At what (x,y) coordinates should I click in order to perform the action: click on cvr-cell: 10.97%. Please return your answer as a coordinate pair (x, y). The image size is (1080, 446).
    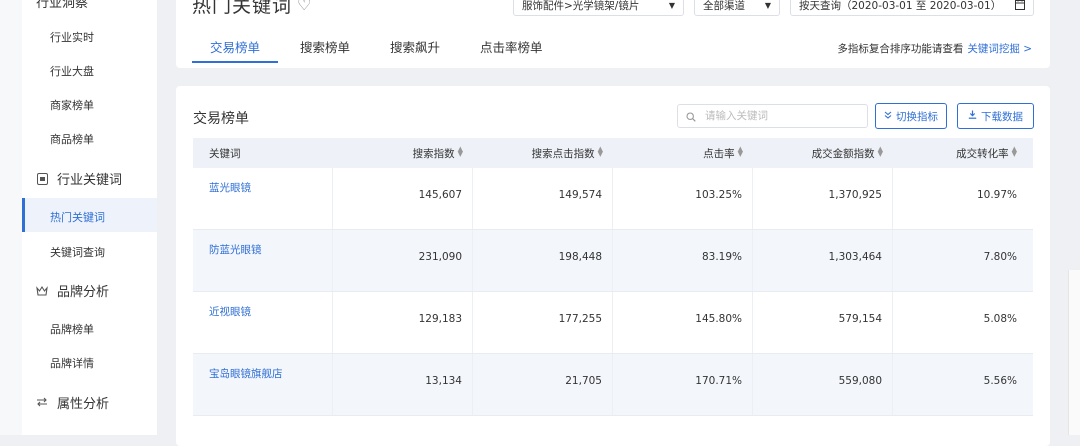
    Looking at the image, I should click on (996, 195).